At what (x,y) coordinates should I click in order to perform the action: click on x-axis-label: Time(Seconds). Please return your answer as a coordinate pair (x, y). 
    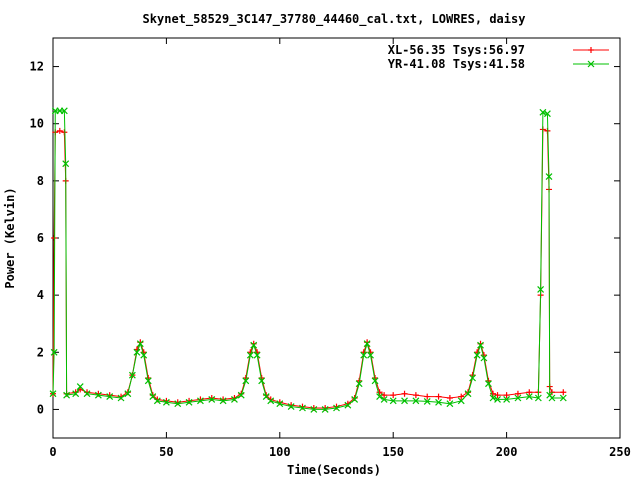
    Looking at the image, I should click on (334, 470).